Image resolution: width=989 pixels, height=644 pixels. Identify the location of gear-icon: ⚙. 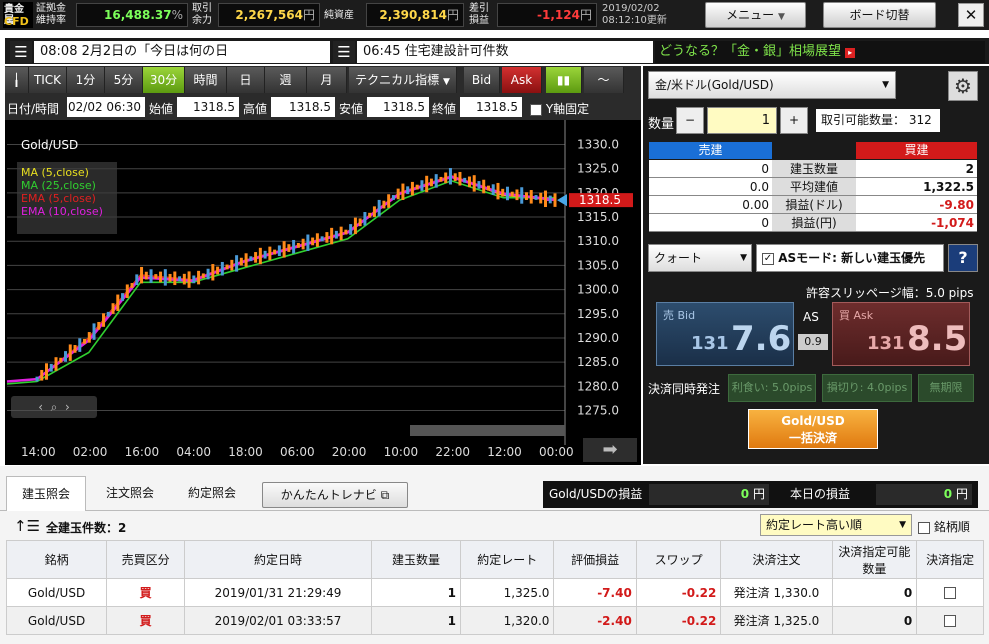
(963, 86).